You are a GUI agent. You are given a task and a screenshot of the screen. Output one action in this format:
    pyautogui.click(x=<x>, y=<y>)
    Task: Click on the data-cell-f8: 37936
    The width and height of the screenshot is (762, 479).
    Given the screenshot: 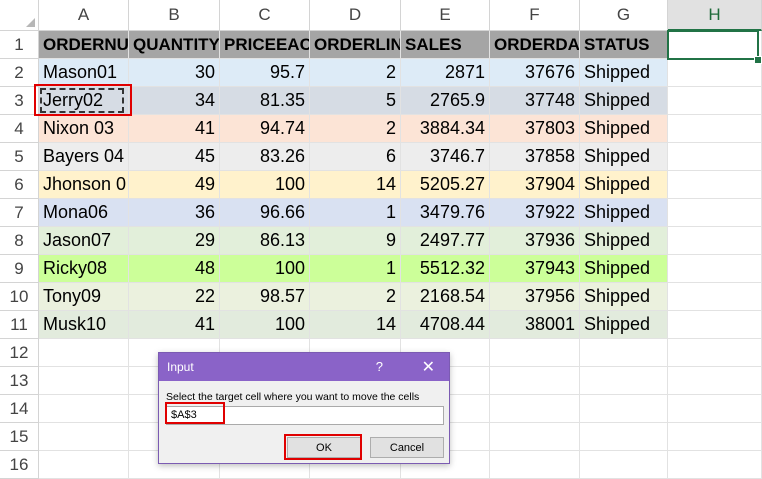 What is the action you would take?
    pyautogui.click(x=535, y=241)
    